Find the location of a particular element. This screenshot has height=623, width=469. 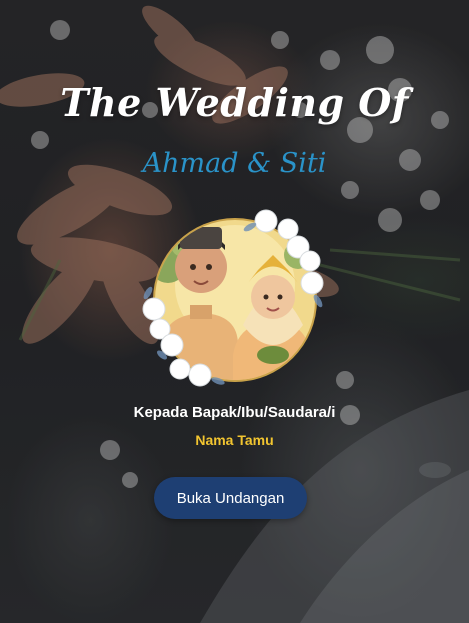

couple-names: Ahmad & Siti is located at coordinates (234, 163).